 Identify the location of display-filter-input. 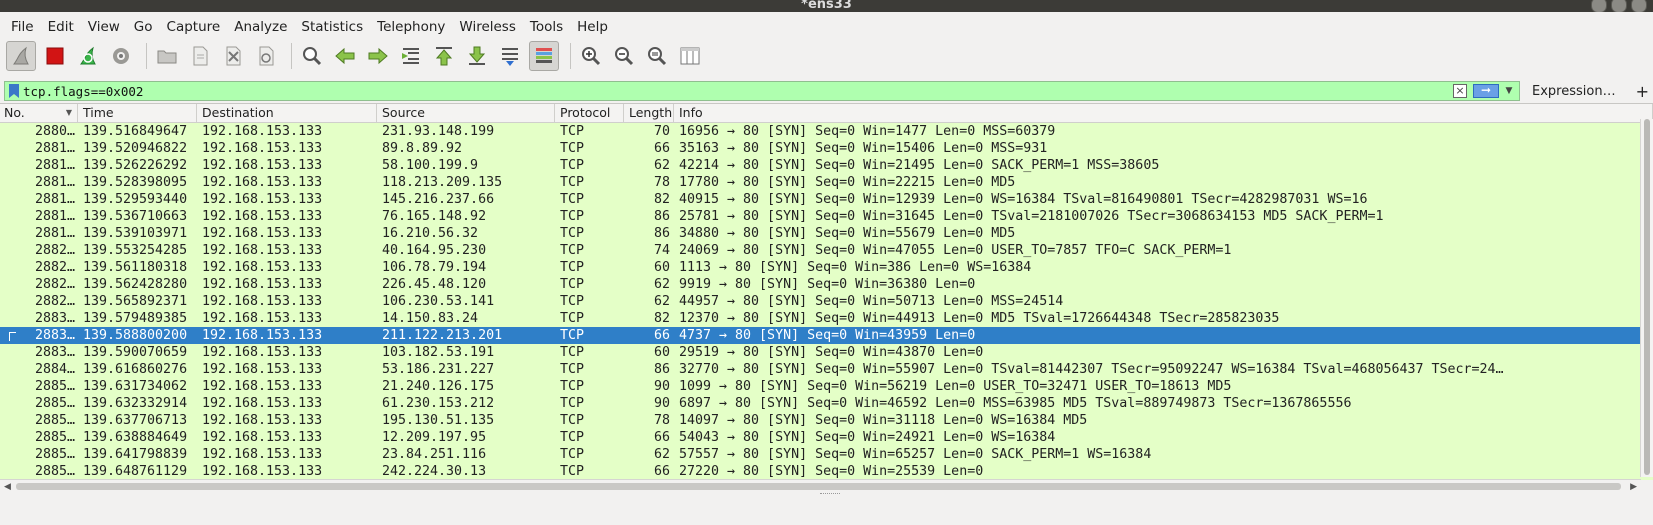
(703, 91).